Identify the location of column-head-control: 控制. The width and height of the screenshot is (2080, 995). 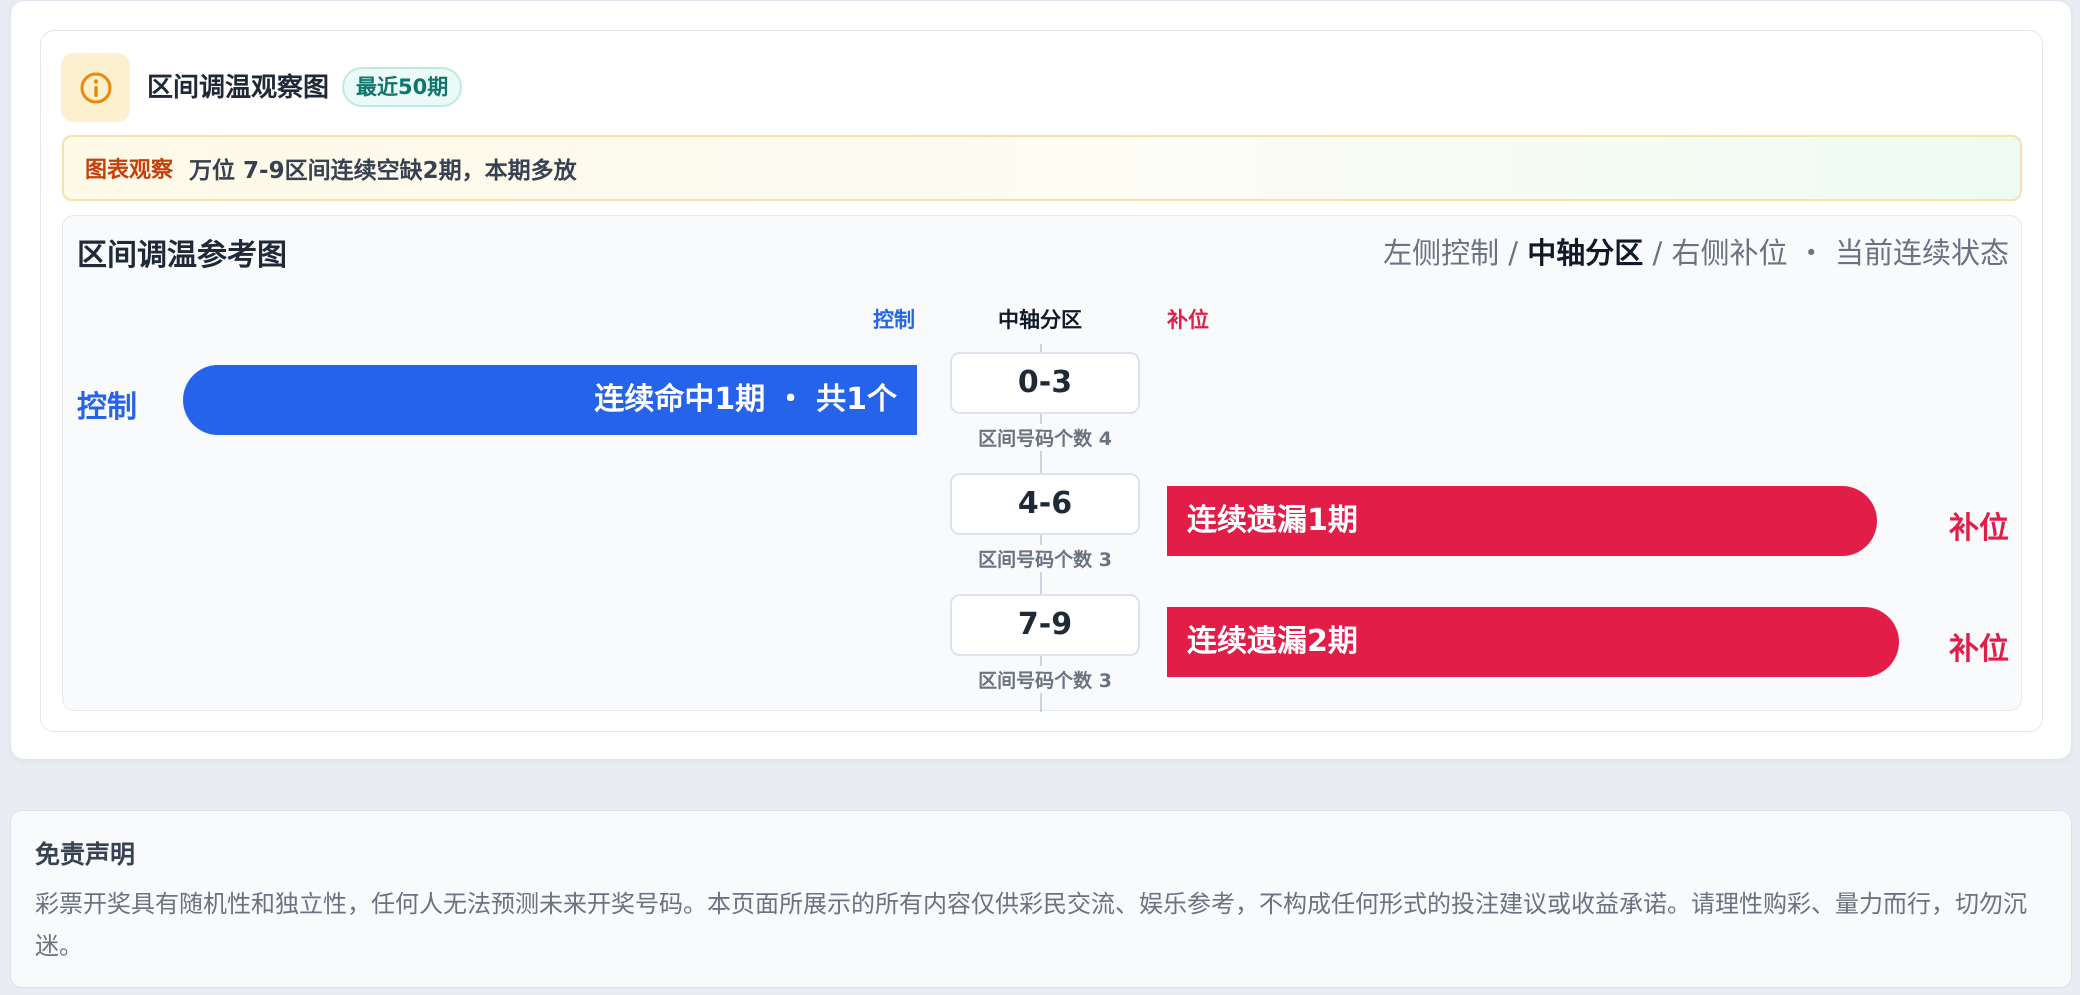
(894, 320).